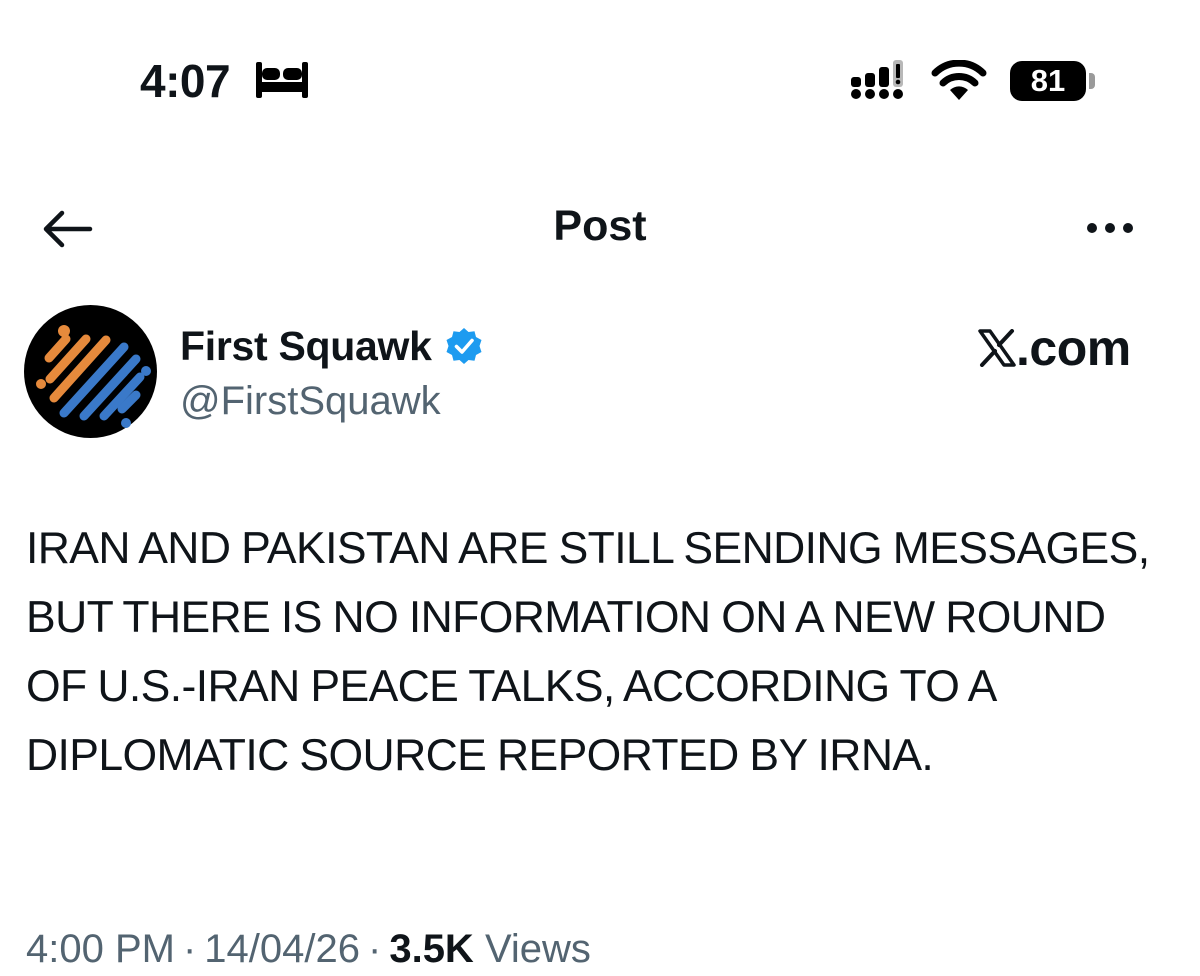 The width and height of the screenshot is (1200, 976). I want to click on x-com-watermark: .com, so click(1054, 348).